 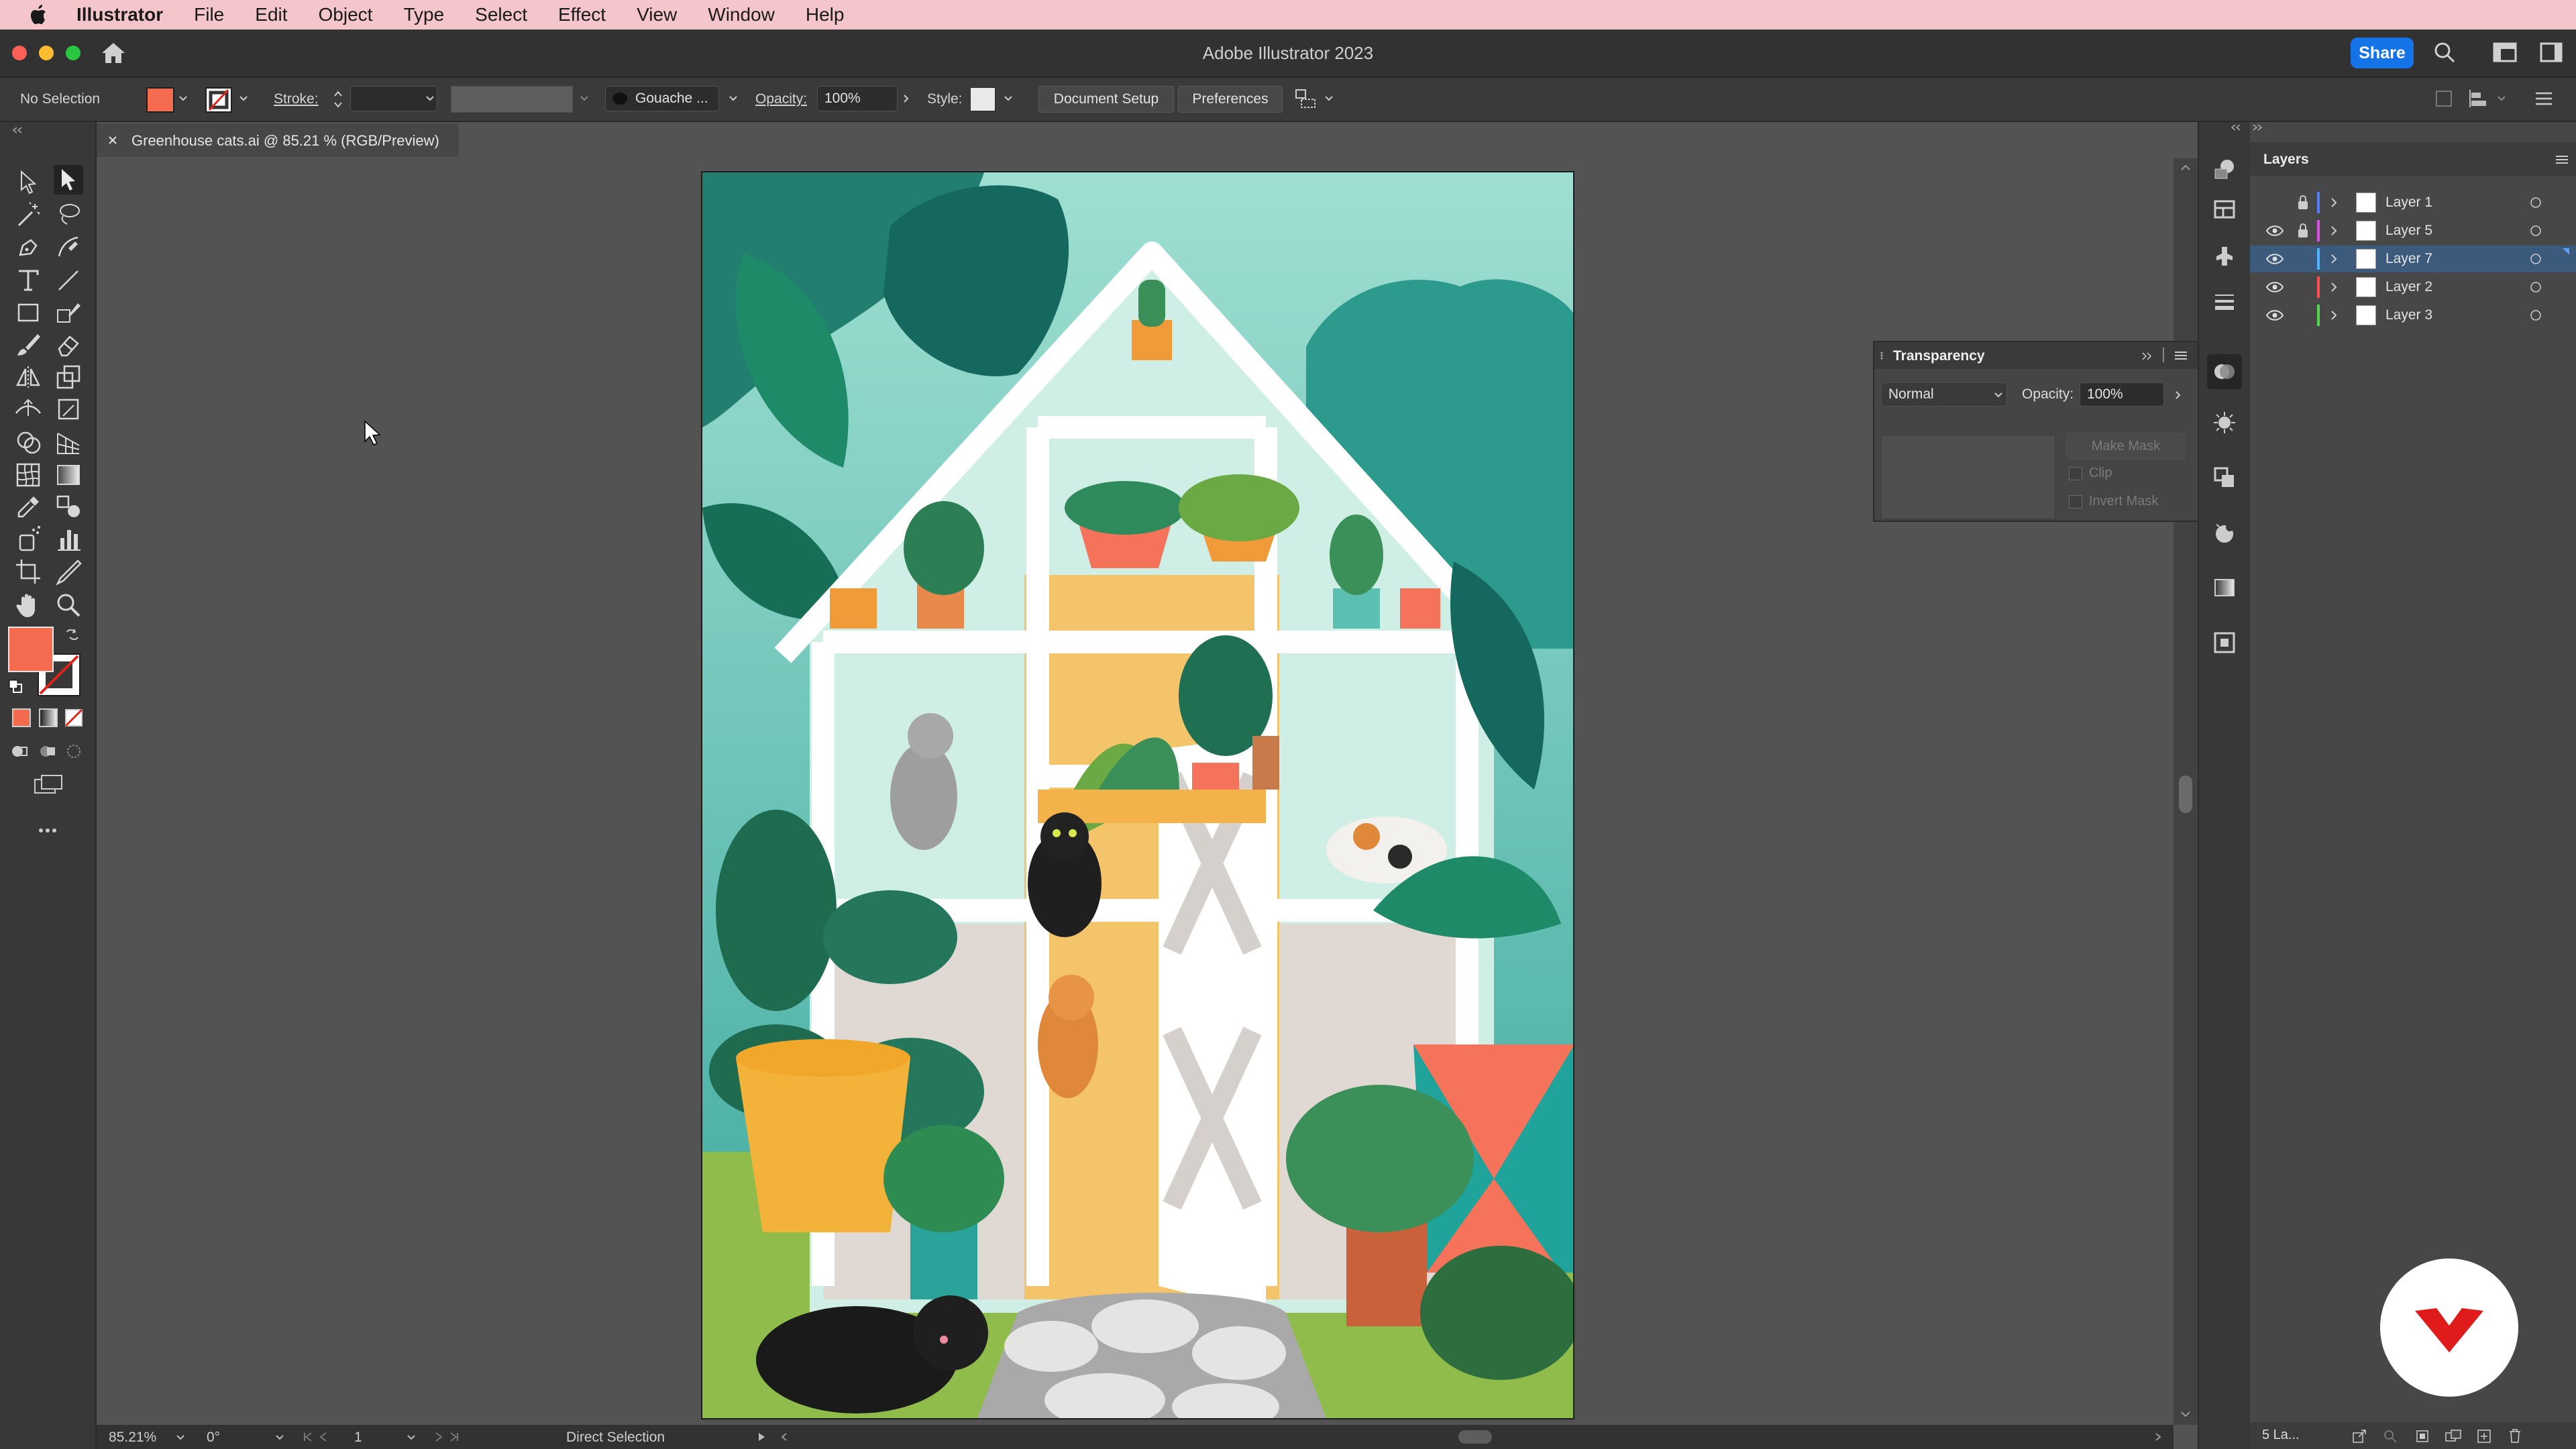 What do you see at coordinates (68, 605) in the screenshot?
I see `zoom-tool-icon` at bounding box center [68, 605].